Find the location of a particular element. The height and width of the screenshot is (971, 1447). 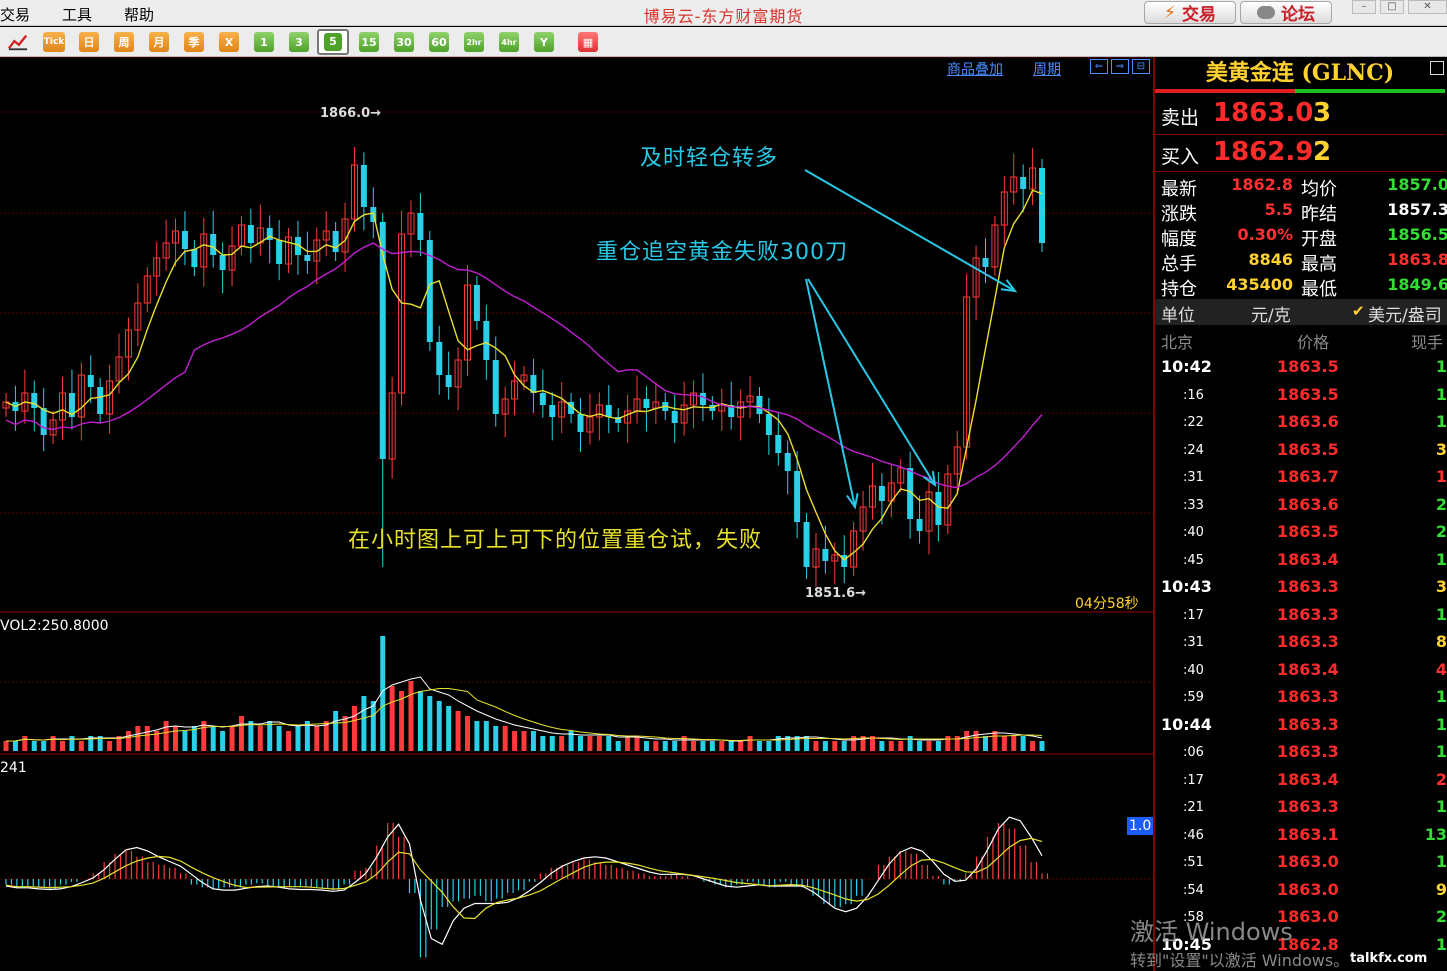

tick-row: :24 1863.5 3 is located at coordinates (1301, 453).